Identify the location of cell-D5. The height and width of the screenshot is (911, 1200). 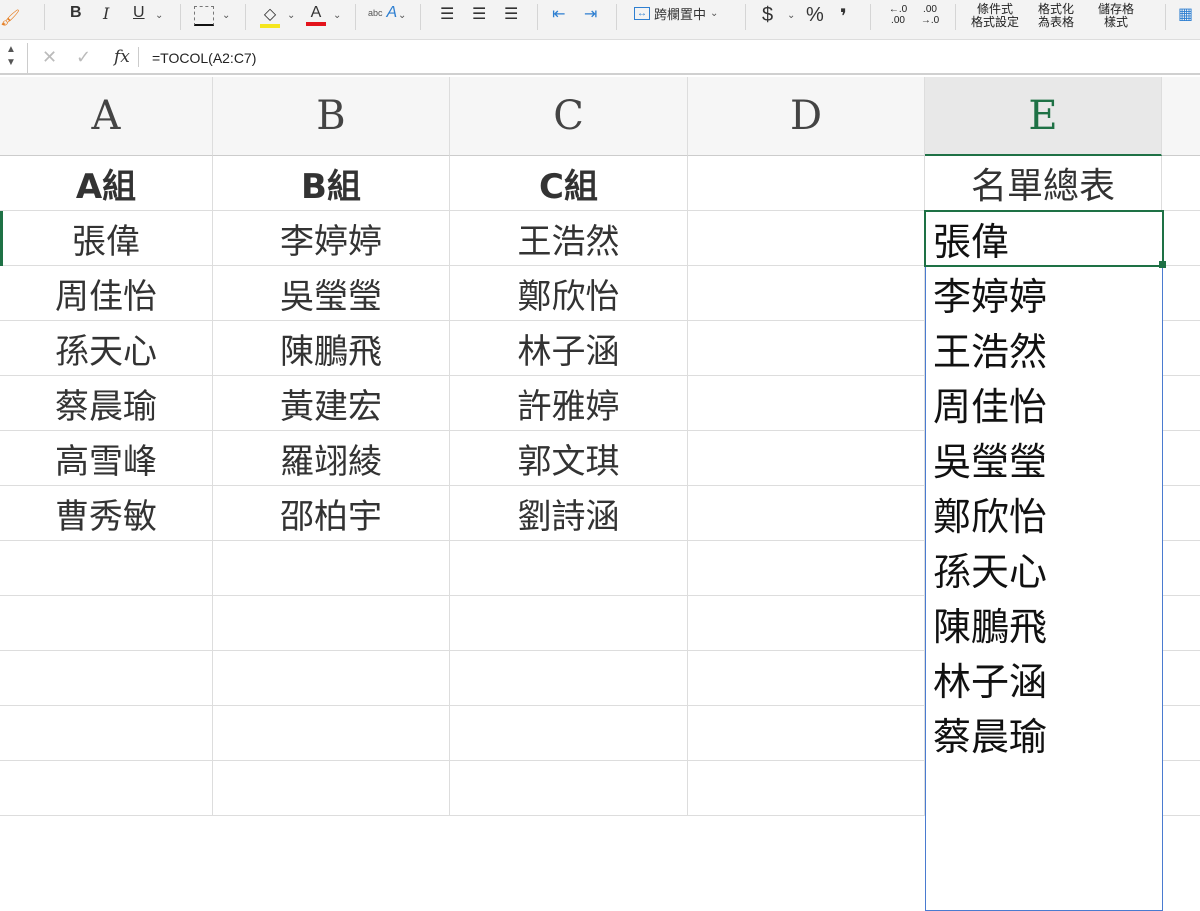
(806, 403).